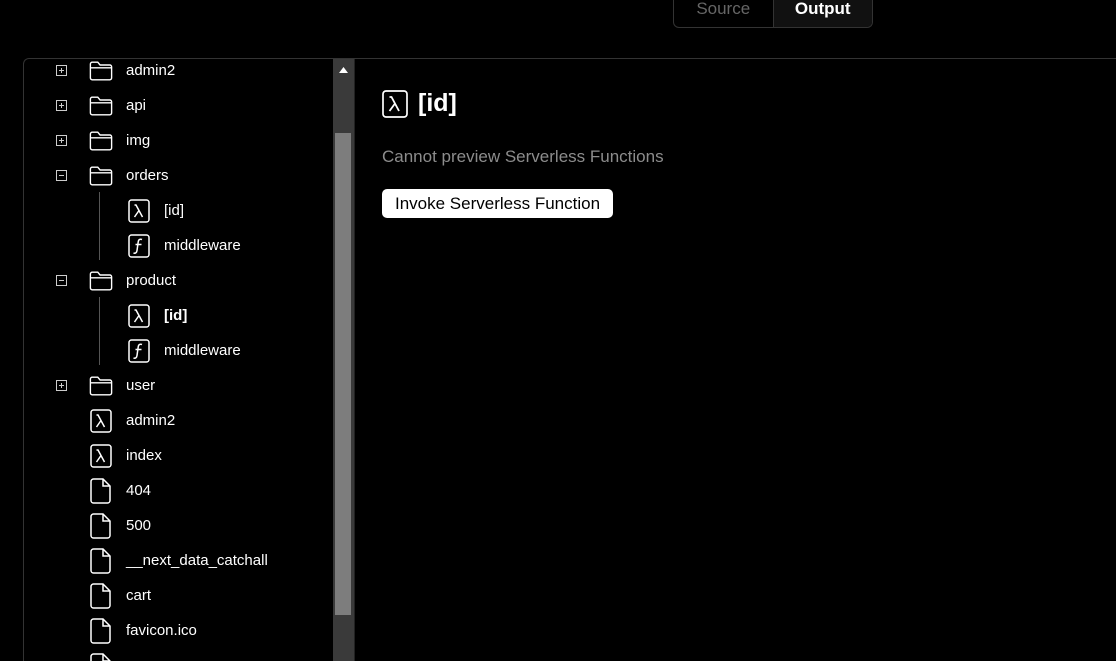  Describe the element at coordinates (99, 331) in the screenshot. I see `tree-guide-product` at that location.